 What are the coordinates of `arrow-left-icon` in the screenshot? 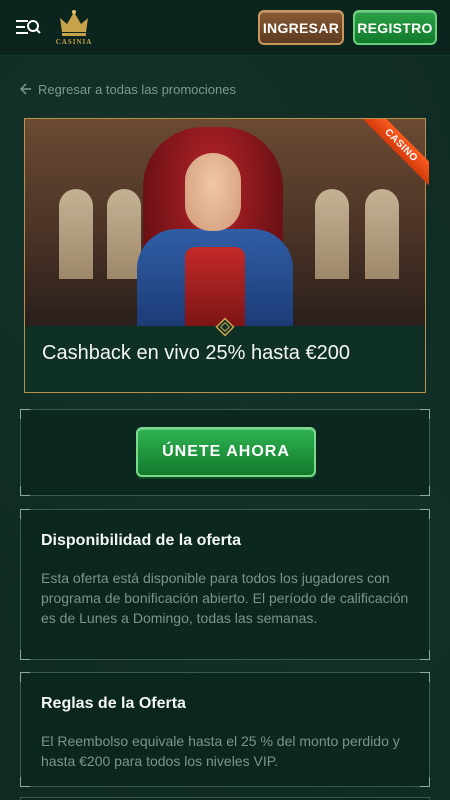 It's located at (25, 89).